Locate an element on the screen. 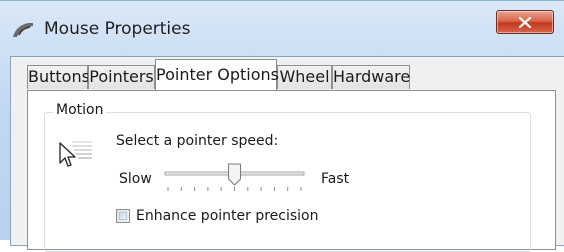  window-title: Mouse Properties is located at coordinates (117, 29).